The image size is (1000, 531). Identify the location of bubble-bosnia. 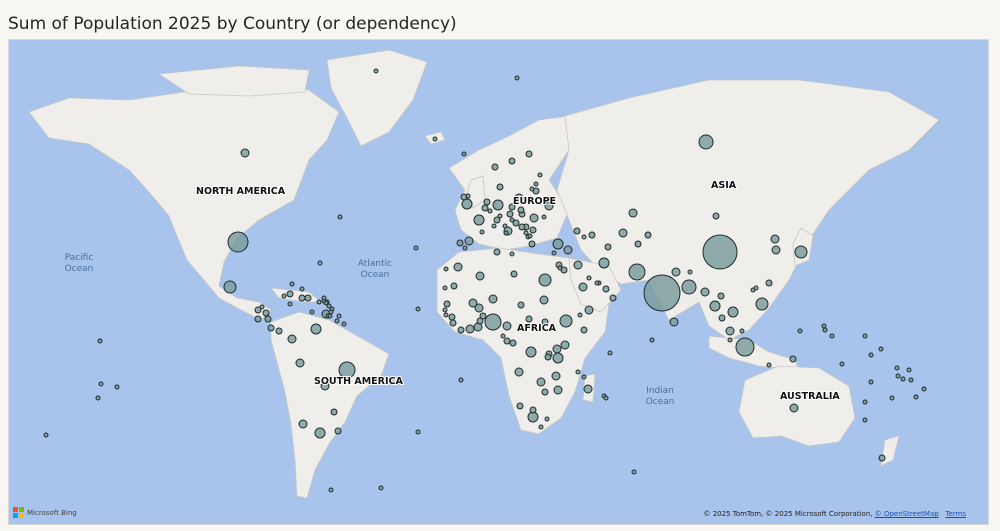
(522, 227).